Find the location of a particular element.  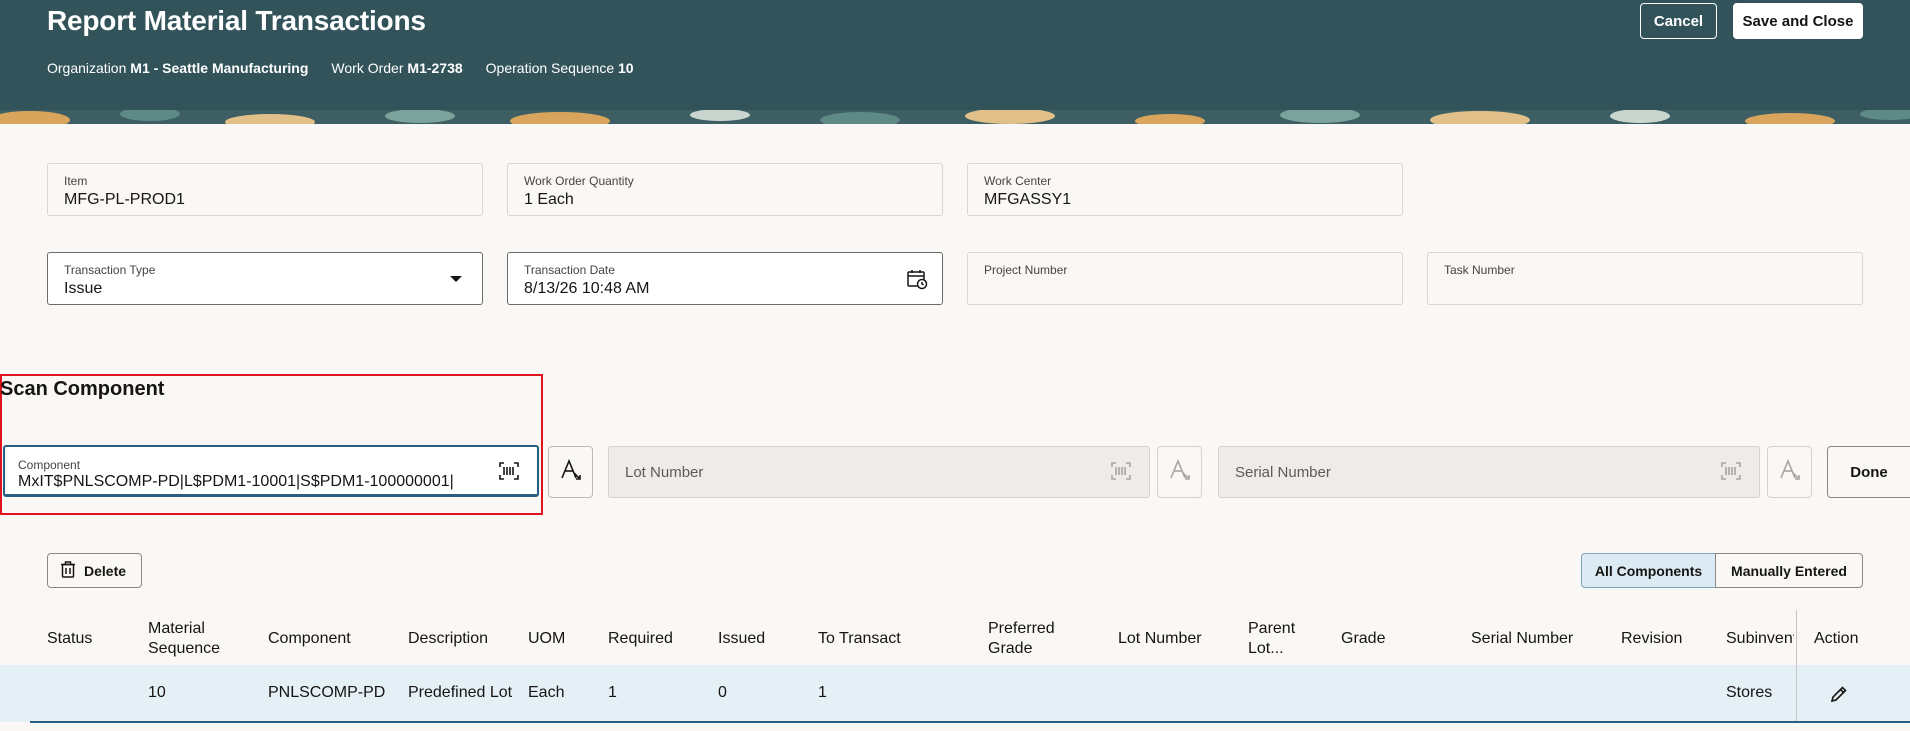

save-and-close-button: Save and Close is located at coordinates (1798, 21).